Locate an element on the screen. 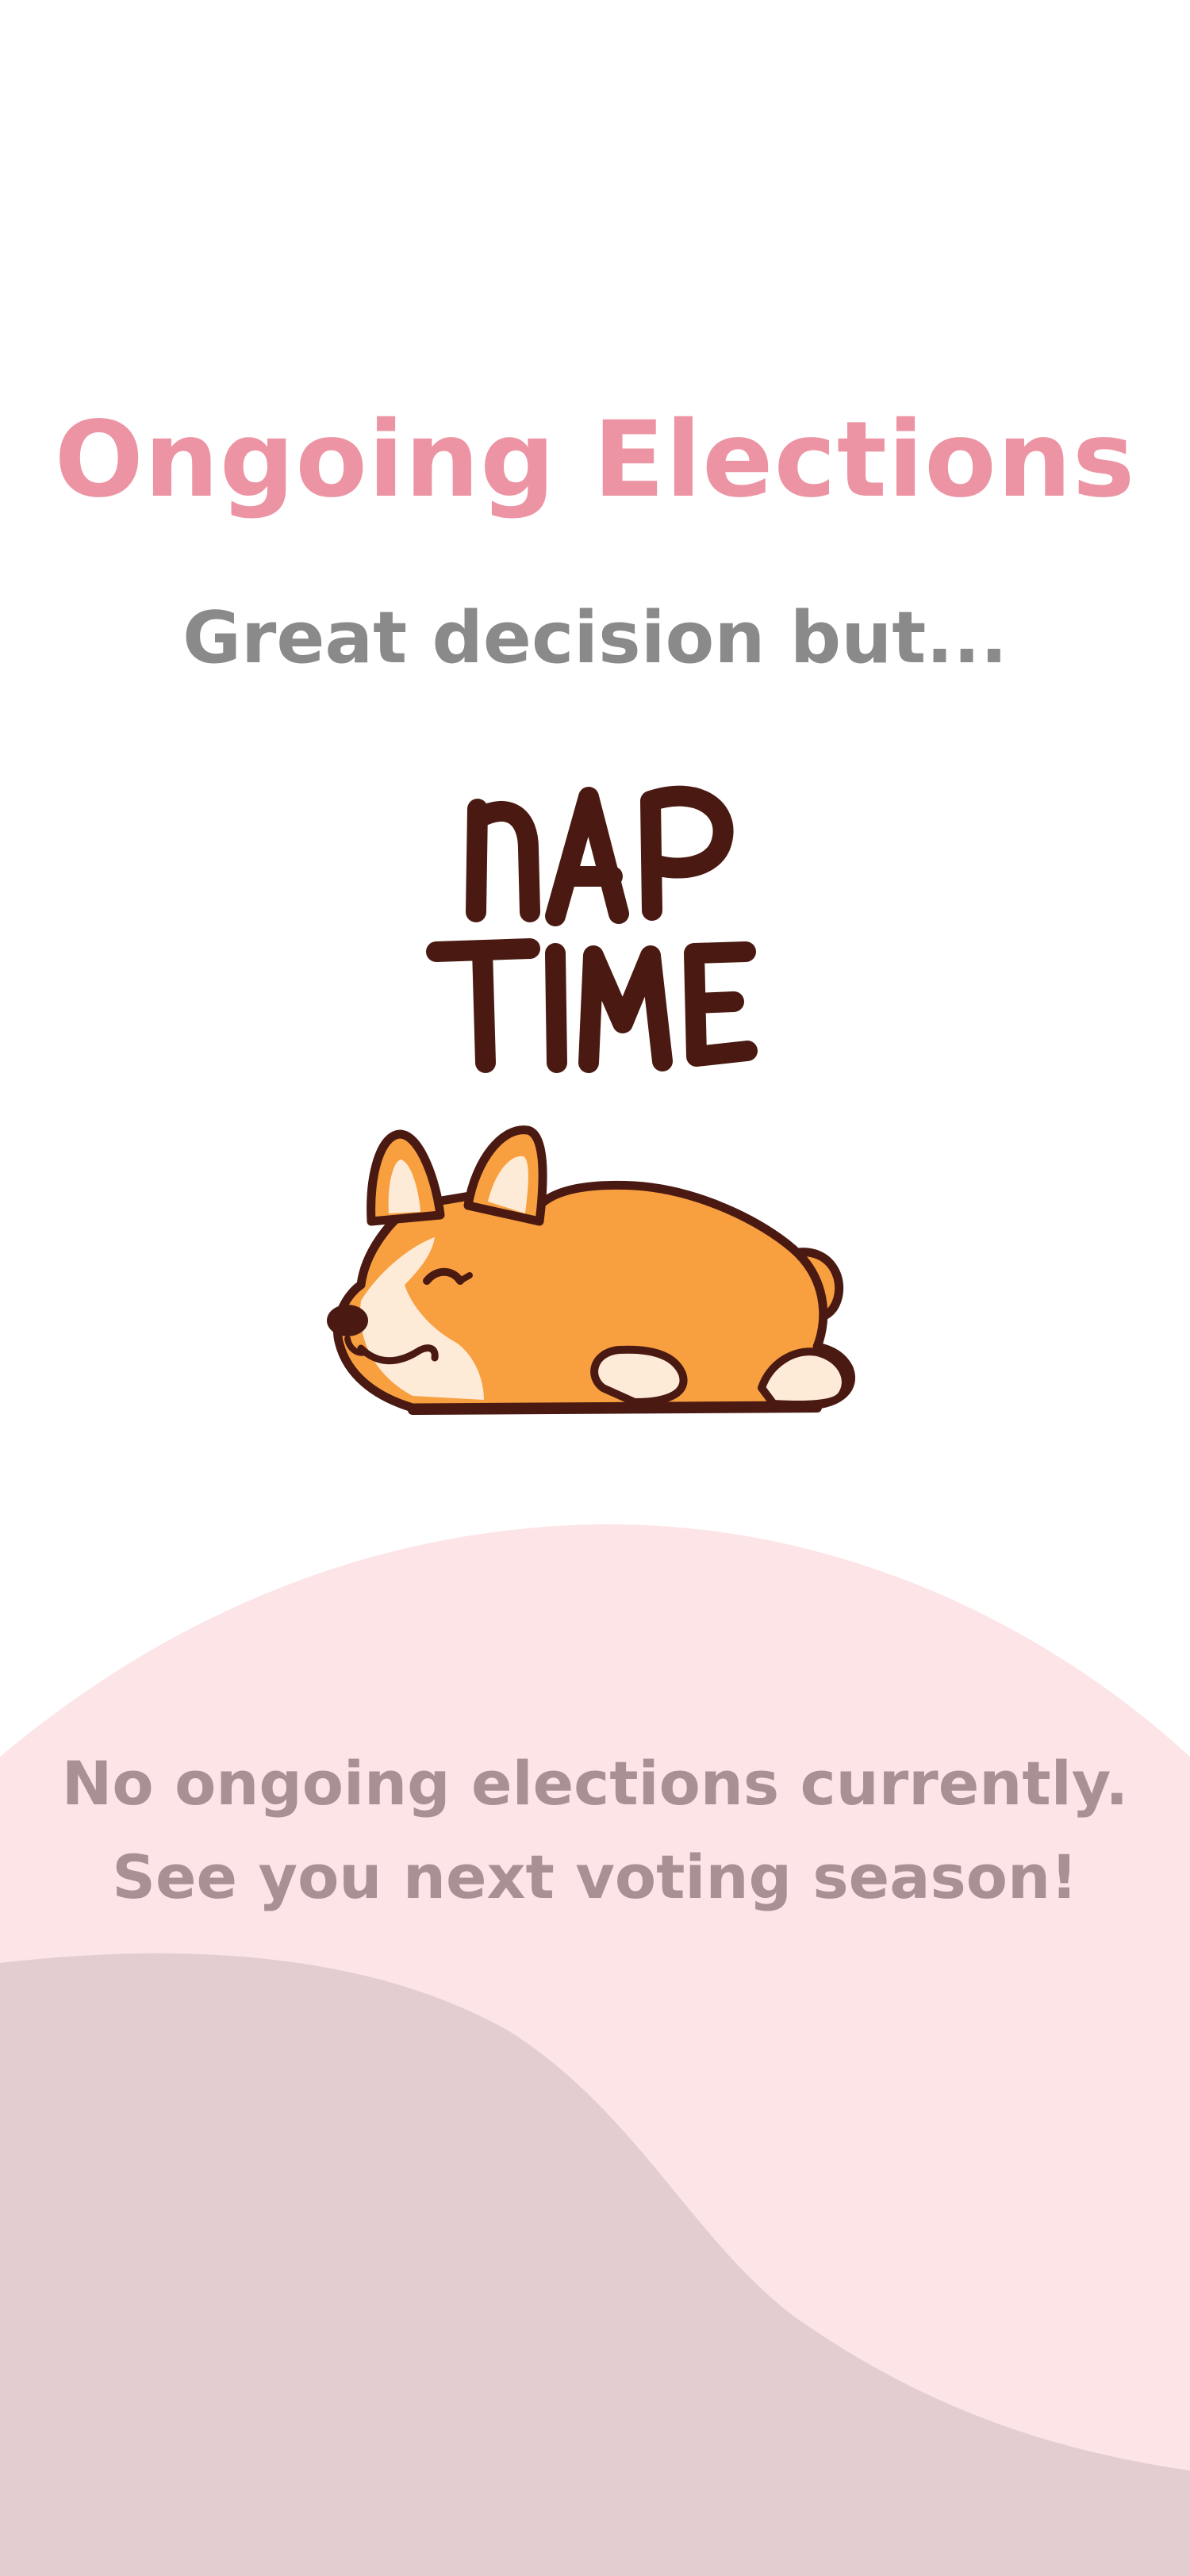  sleeping-corgi-icon is located at coordinates (591, 1100).